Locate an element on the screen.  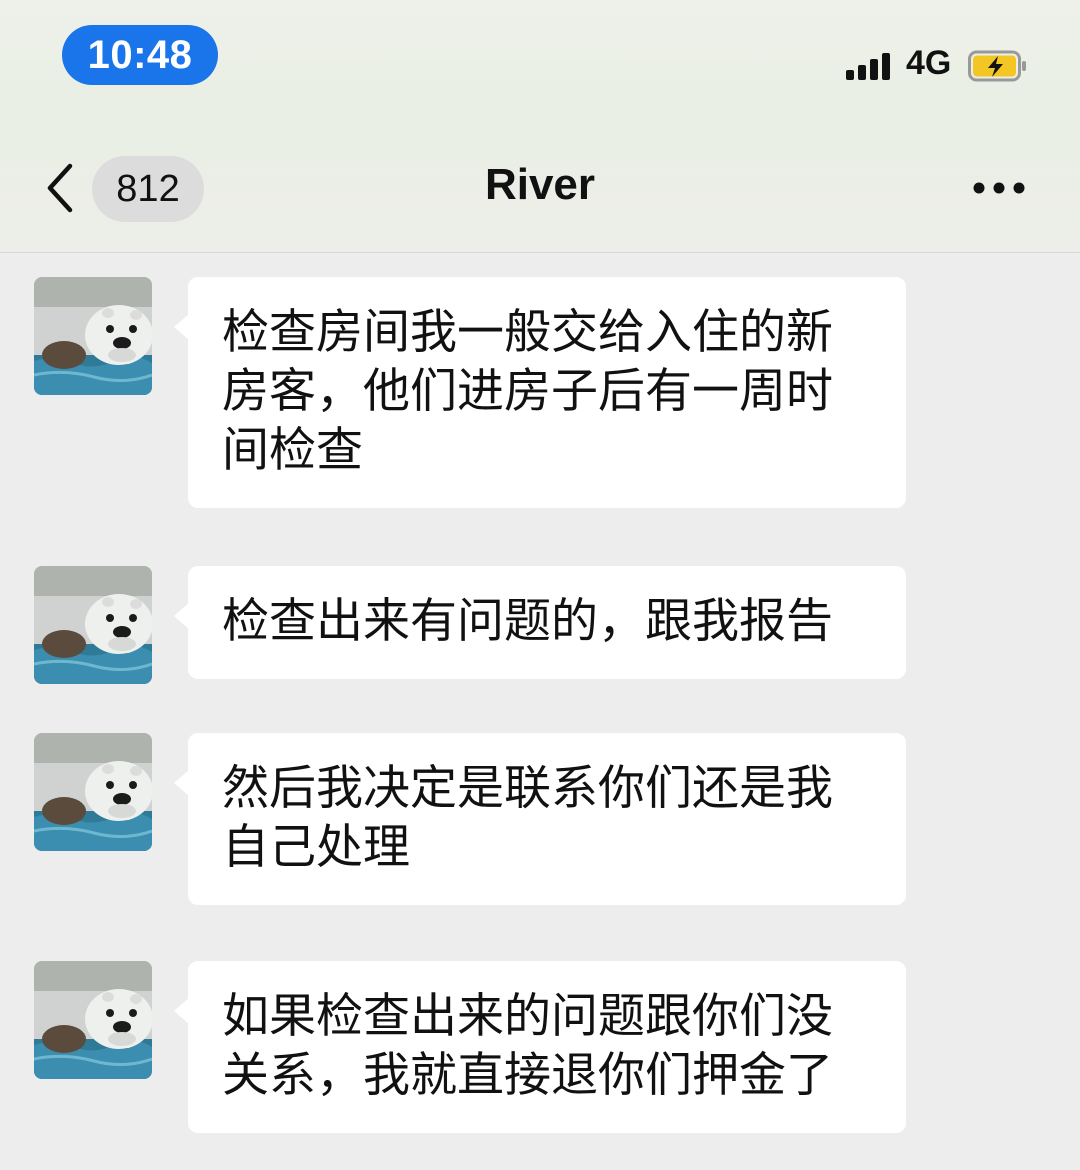
status-time: 10:48 is located at coordinates (140, 55).